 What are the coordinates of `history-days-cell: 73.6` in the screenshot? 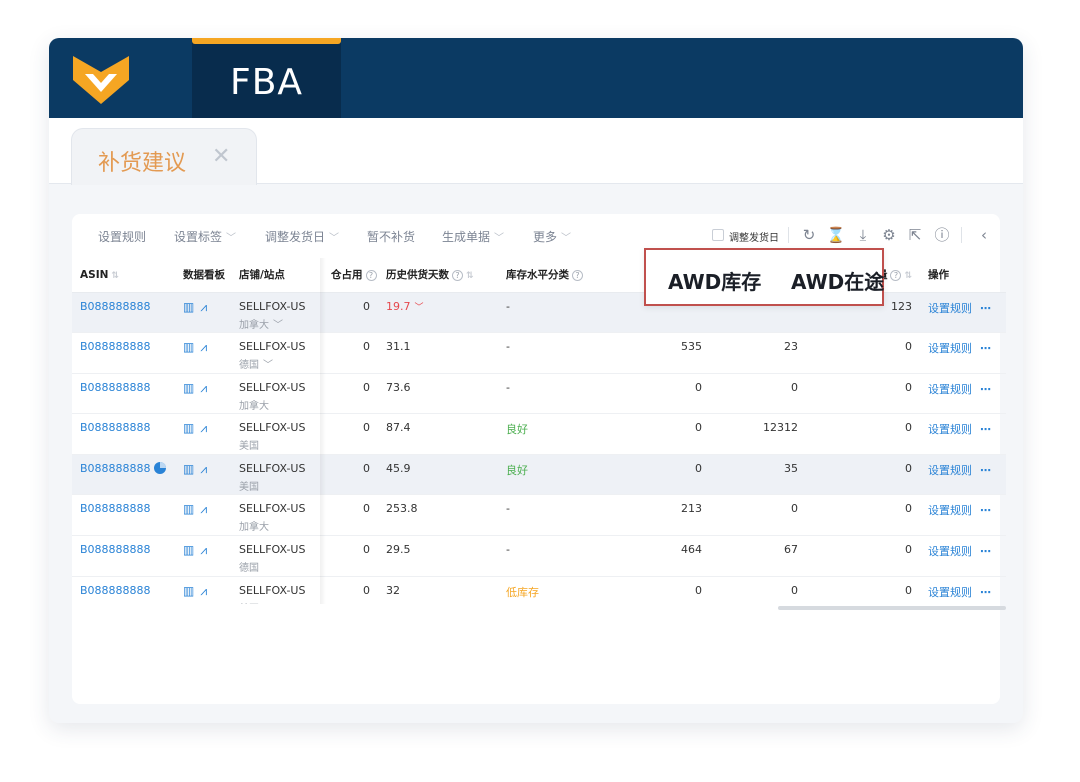 It's located at (438, 394).